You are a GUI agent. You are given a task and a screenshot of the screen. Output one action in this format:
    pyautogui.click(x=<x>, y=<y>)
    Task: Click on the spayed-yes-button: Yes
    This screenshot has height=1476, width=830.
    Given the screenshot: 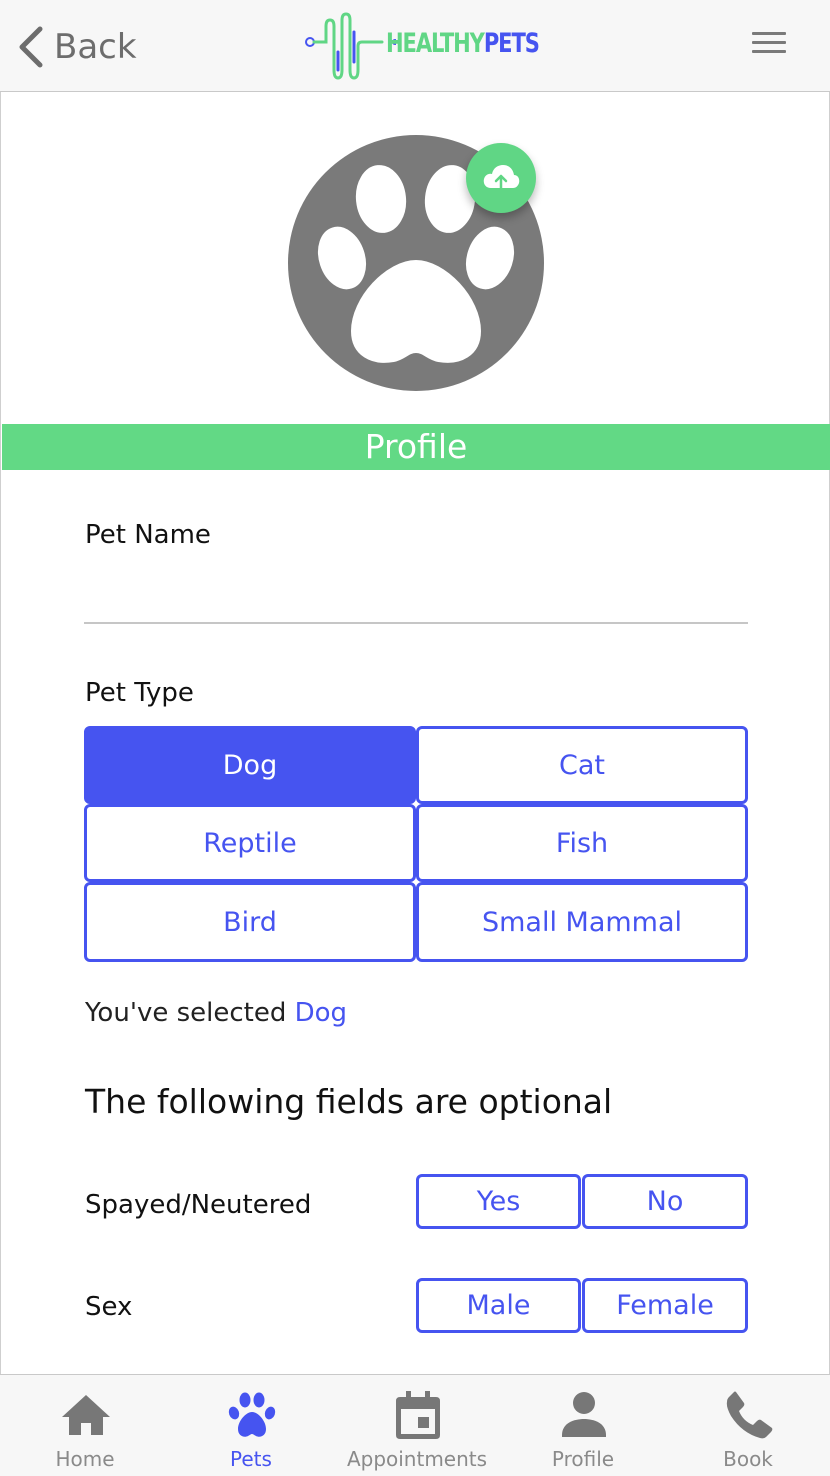 What is the action you would take?
    pyautogui.click(x=498, y=1201)
    